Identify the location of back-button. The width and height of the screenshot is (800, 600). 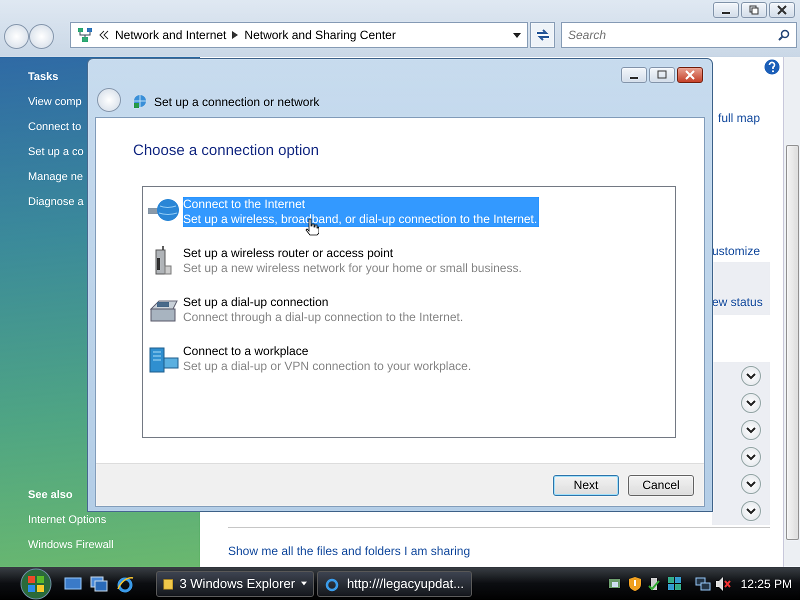
(109, 100).